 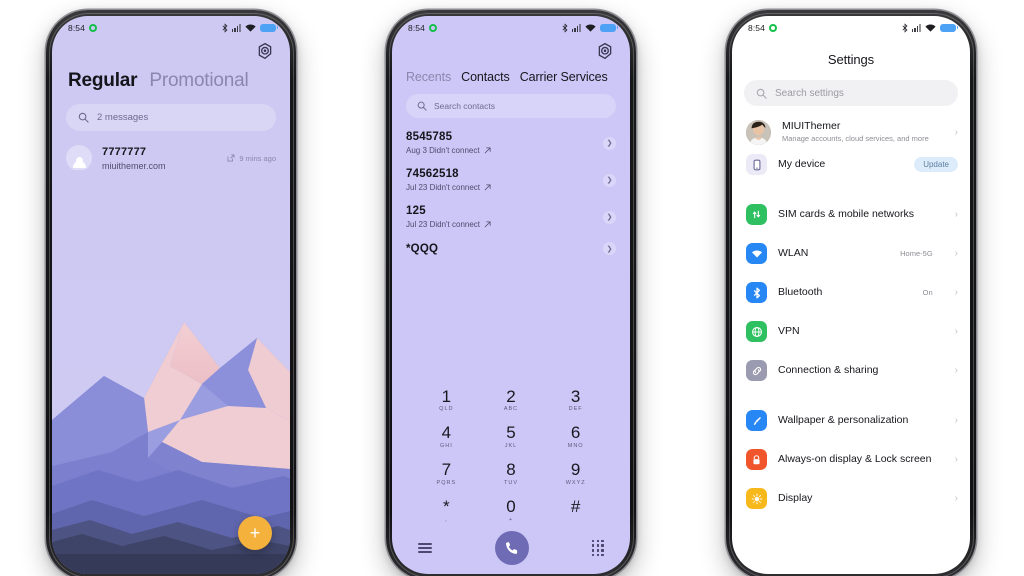 What do you see at coordinates (511, 136) in the screenshot?
I see `call-log-row: 8545785 Aug 3 Didn't connect ❯` at bounding box center [511, 136].